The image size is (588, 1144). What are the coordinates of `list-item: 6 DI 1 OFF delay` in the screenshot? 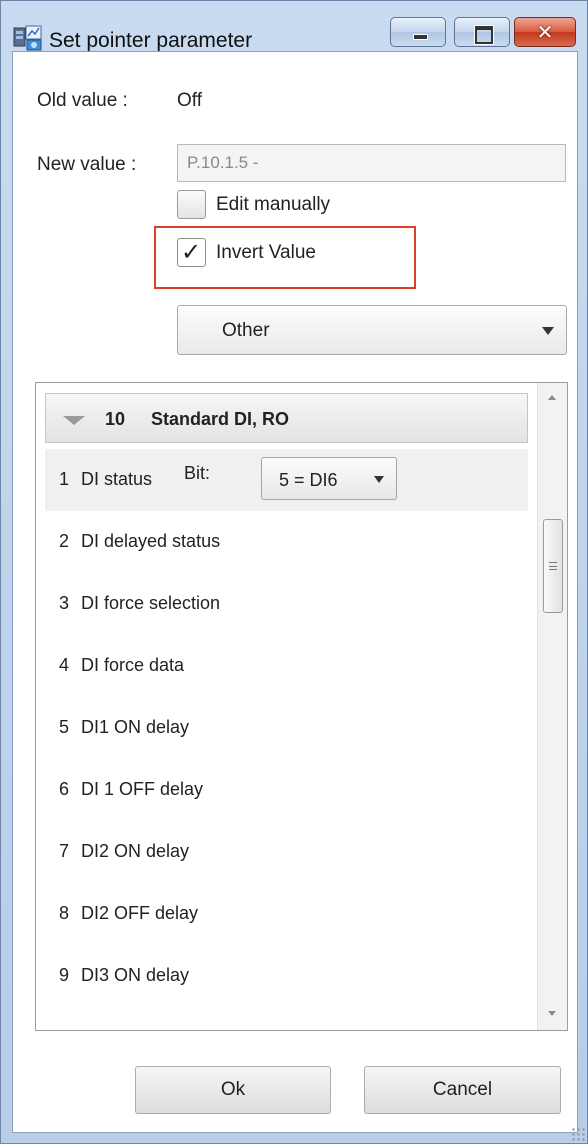 It's located at (286, 790).